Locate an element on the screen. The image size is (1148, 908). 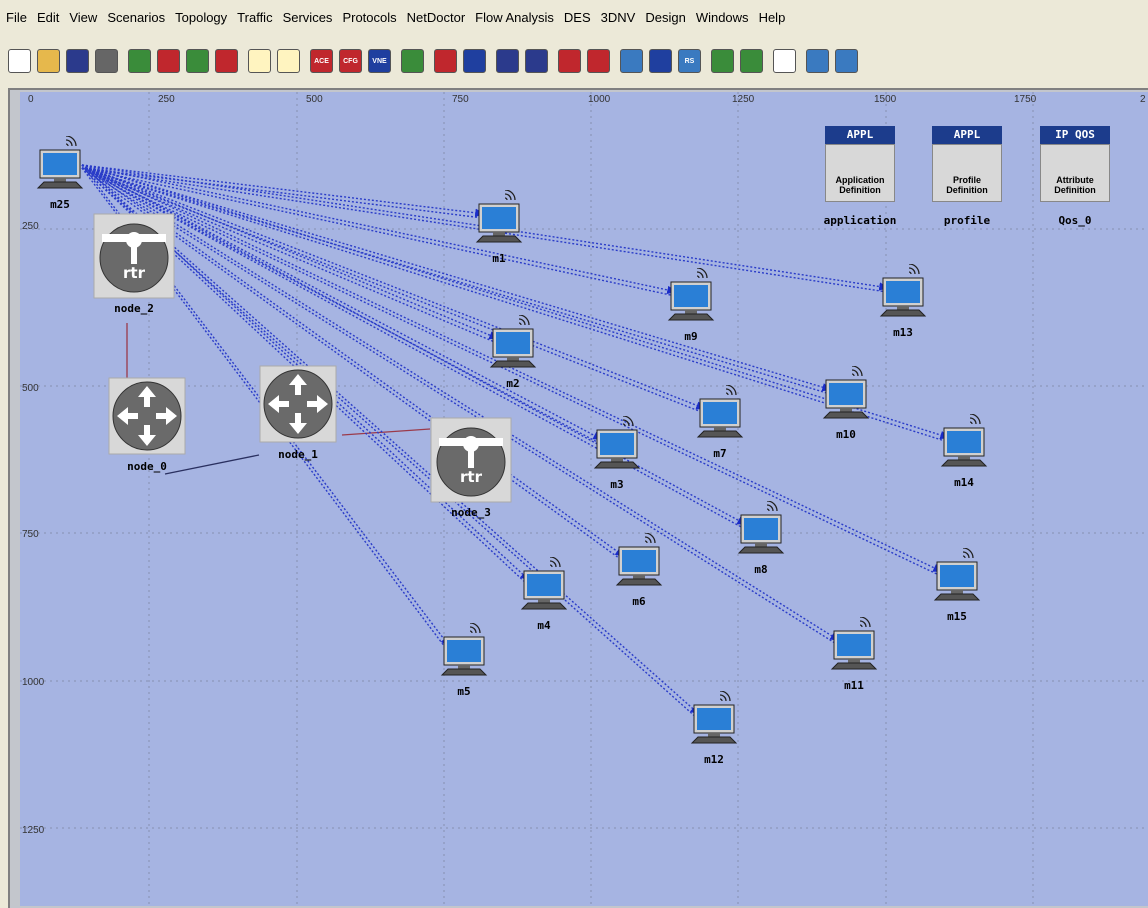
workstation-m13 is located at coordinates (903, 293).